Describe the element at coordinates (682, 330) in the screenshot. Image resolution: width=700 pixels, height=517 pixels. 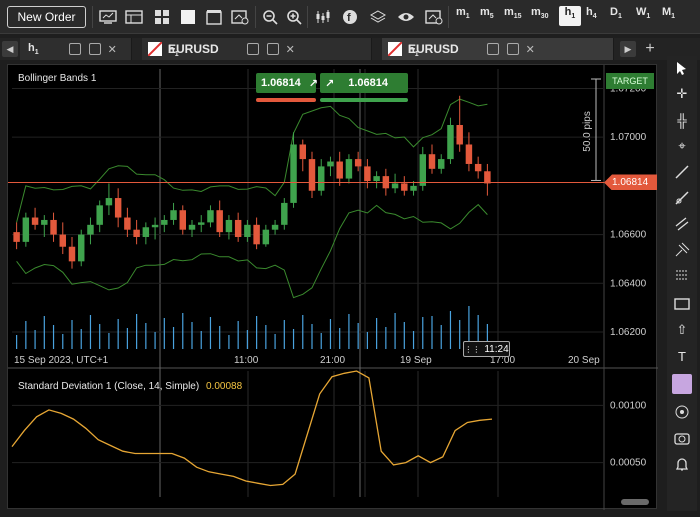
I see `arrow-up-icon: ⇧` at that location.